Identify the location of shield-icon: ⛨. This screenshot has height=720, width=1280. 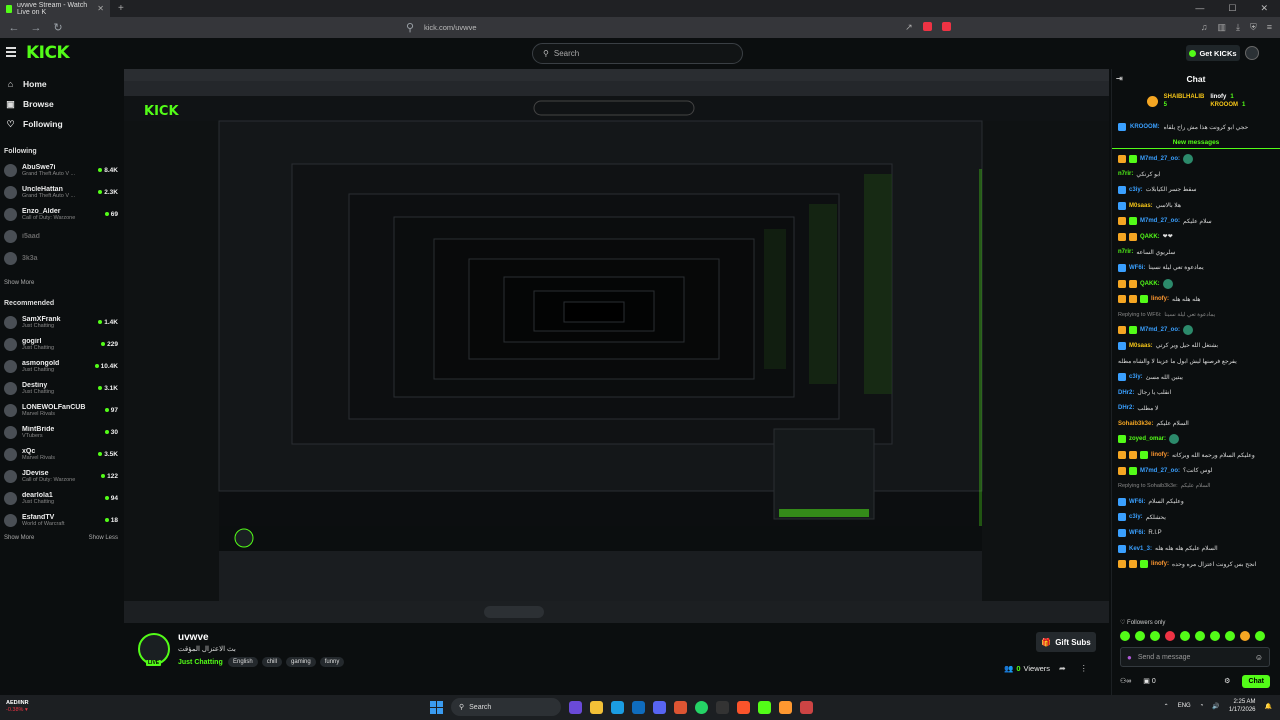
(1253, 27).